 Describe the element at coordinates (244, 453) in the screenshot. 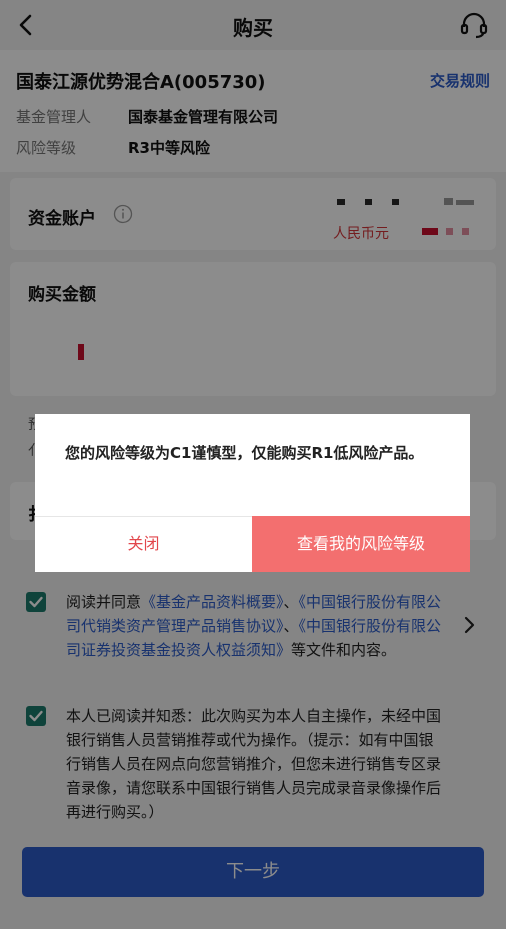

I see `dialog-message: 您的风险等级为C1谨慎型，仅能购买R1低风险产品。` at that location.